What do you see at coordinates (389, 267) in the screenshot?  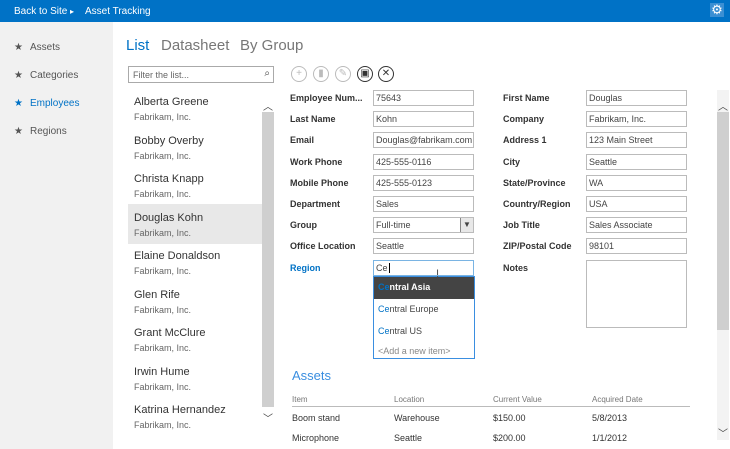 I see `text-caret` at bounding box center [389, 267].